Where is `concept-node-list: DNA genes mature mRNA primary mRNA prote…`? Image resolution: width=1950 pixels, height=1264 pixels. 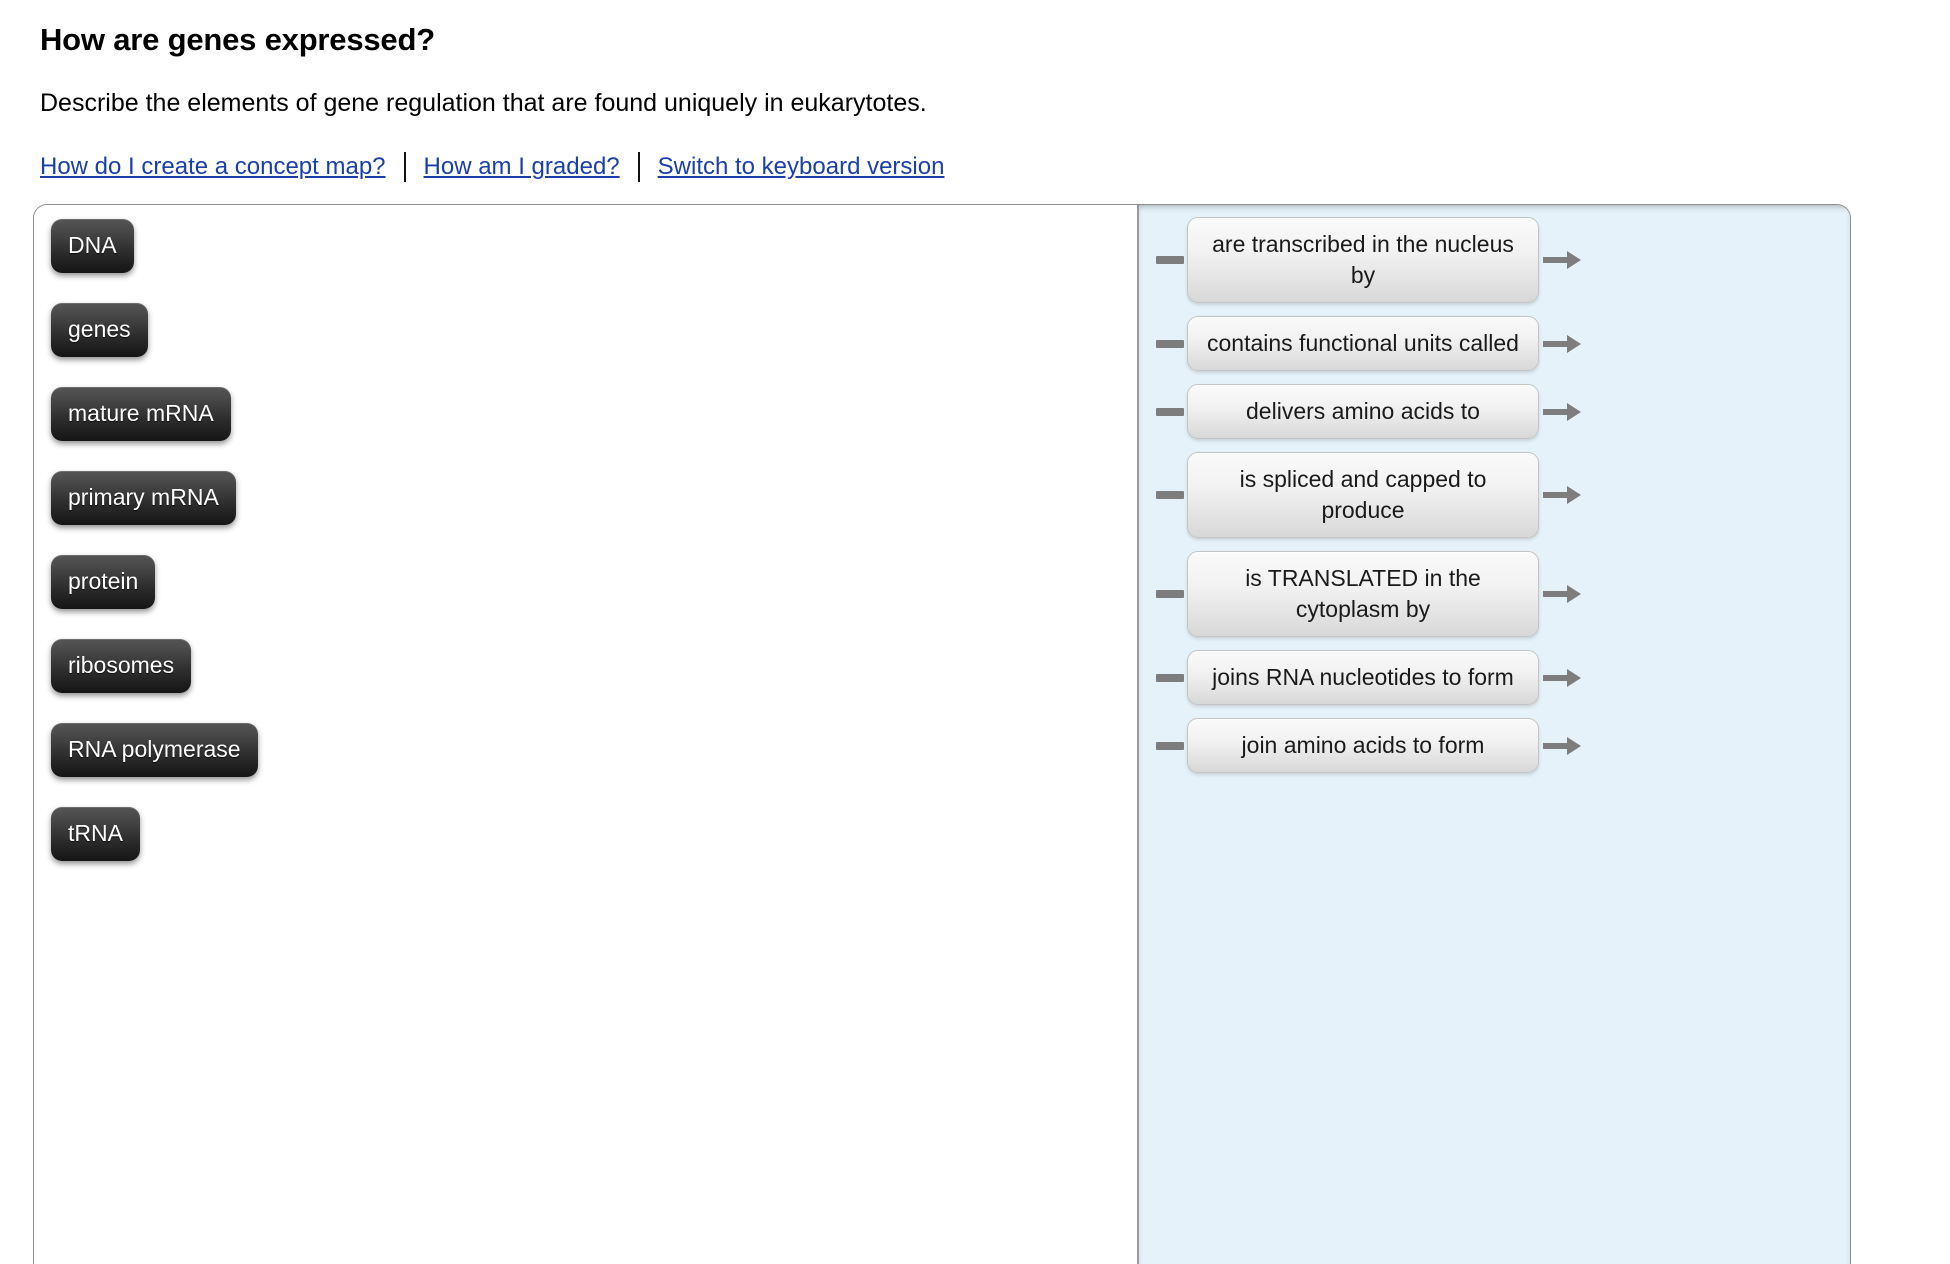 concept-node-list: DNA genes mature mRNA primary mRNA prote… is located at coordinates (154, 555).